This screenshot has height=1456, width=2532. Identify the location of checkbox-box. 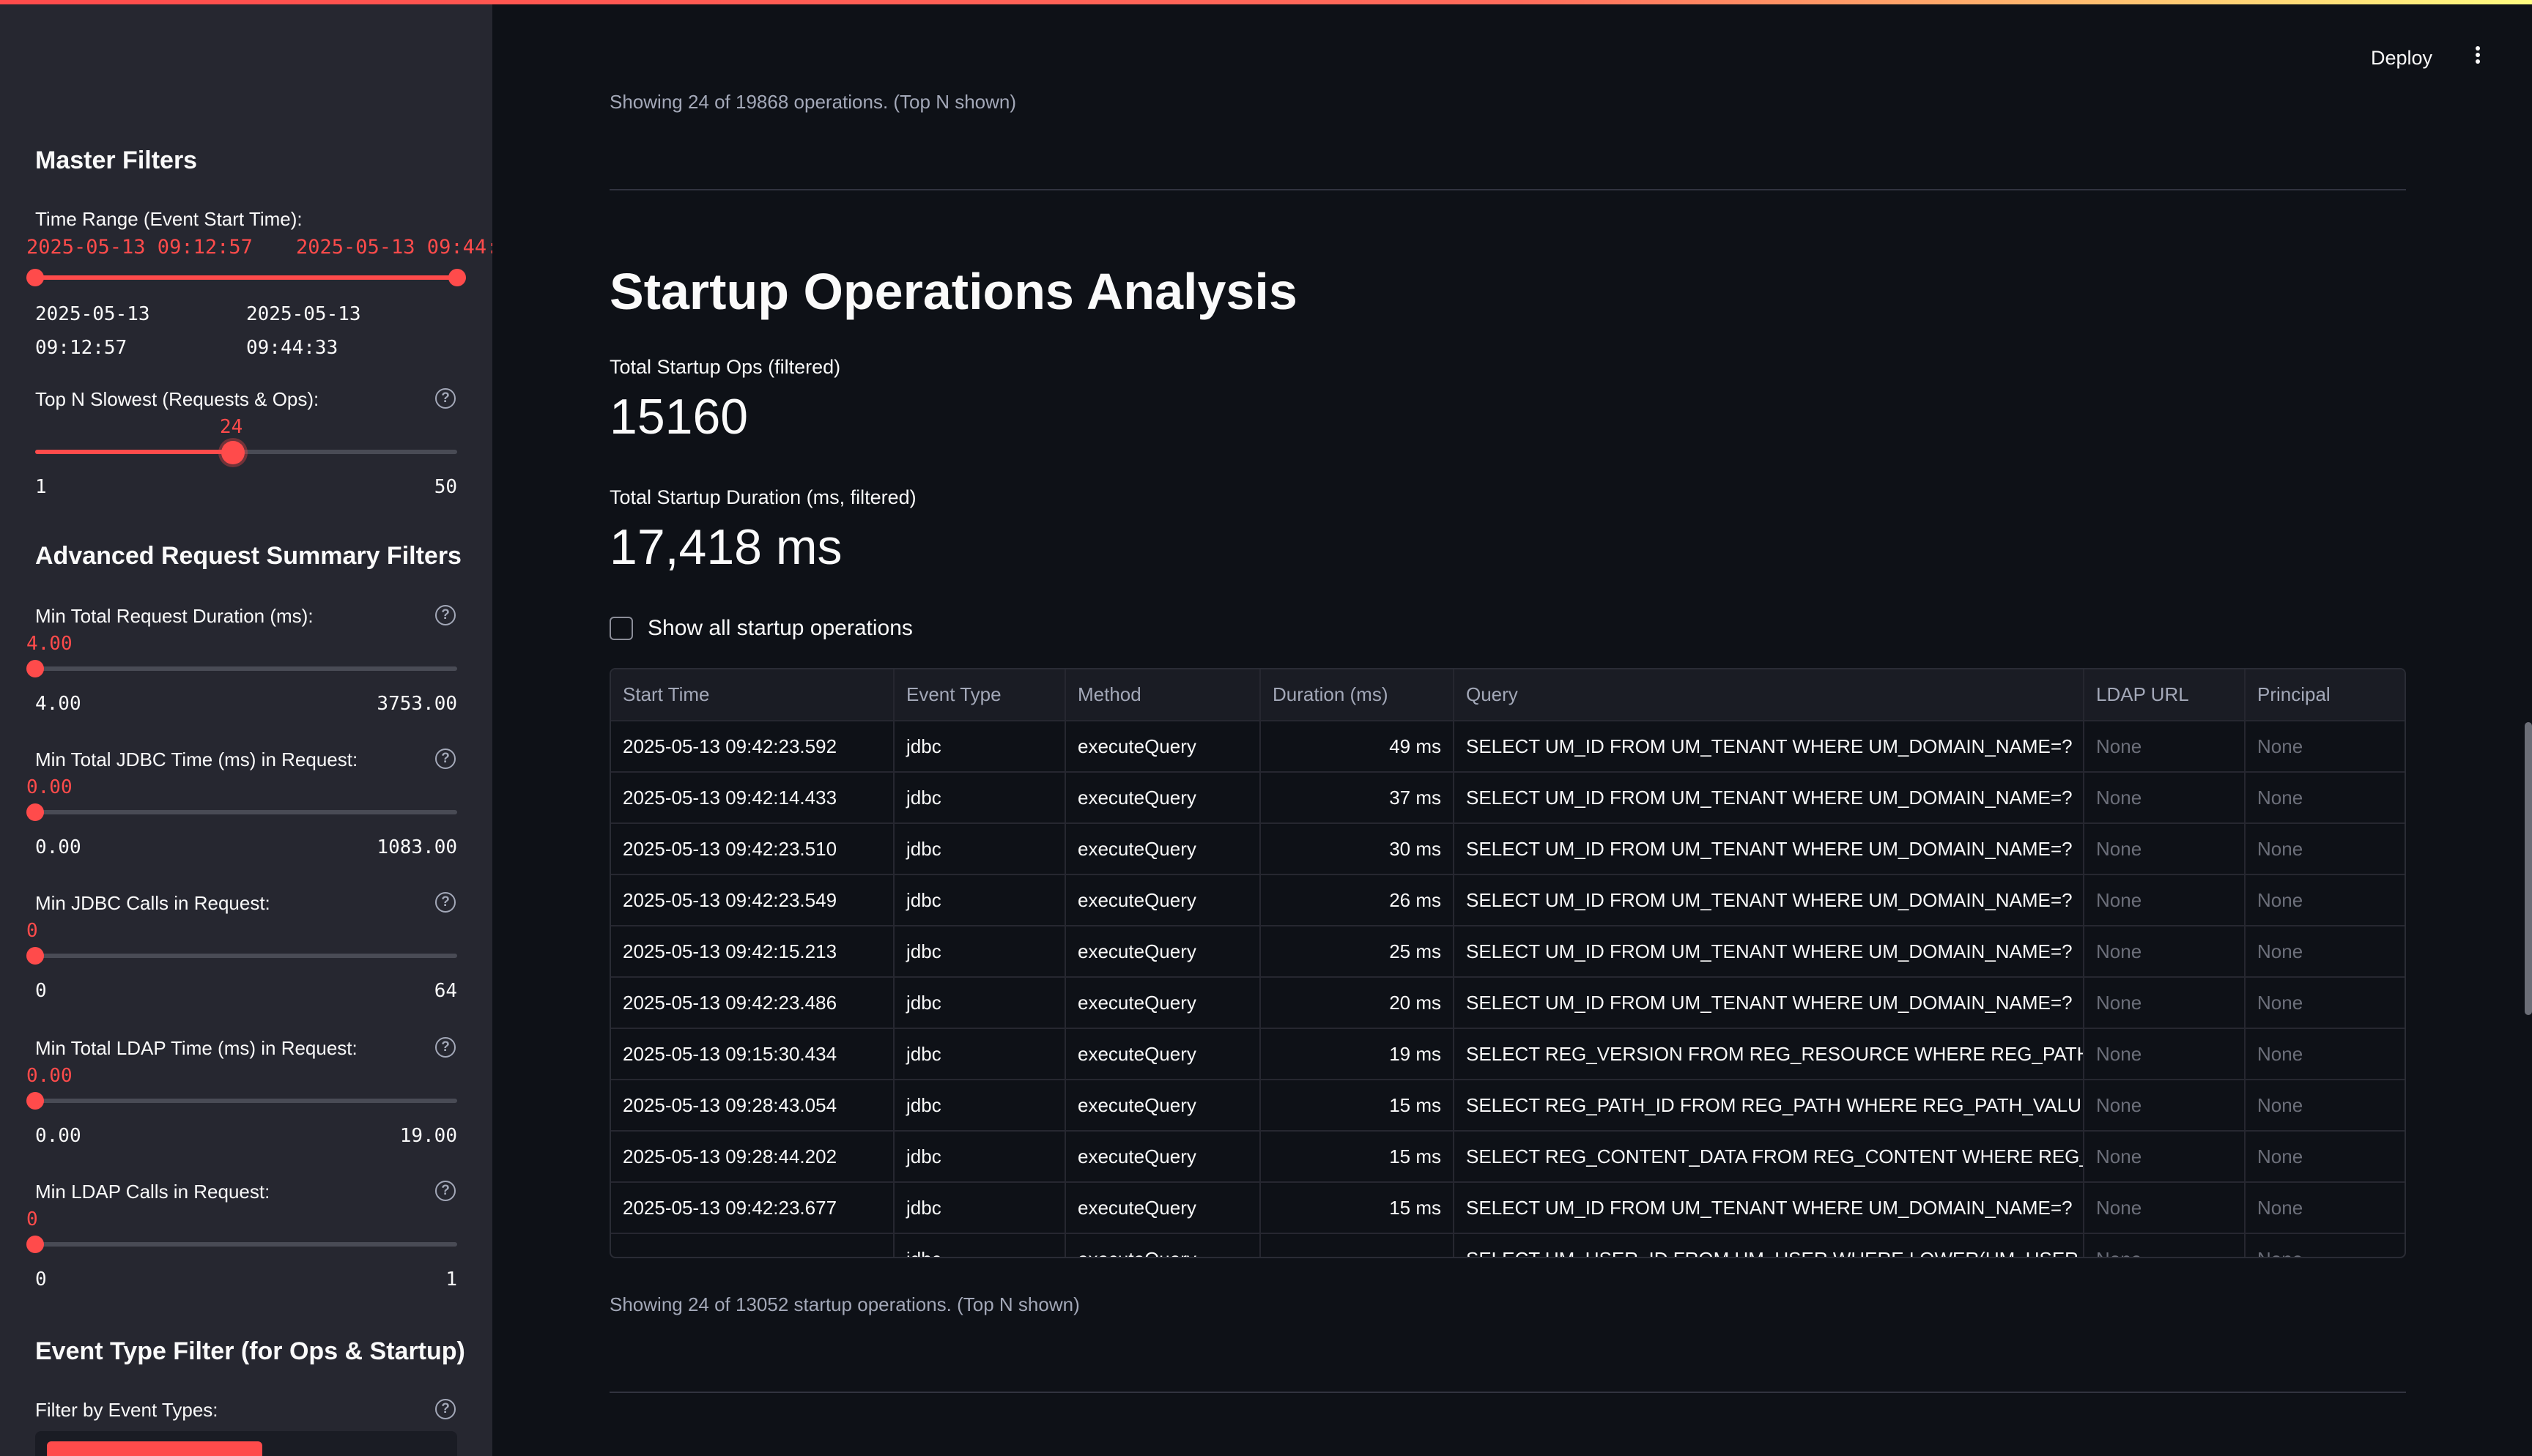
(621, 629).